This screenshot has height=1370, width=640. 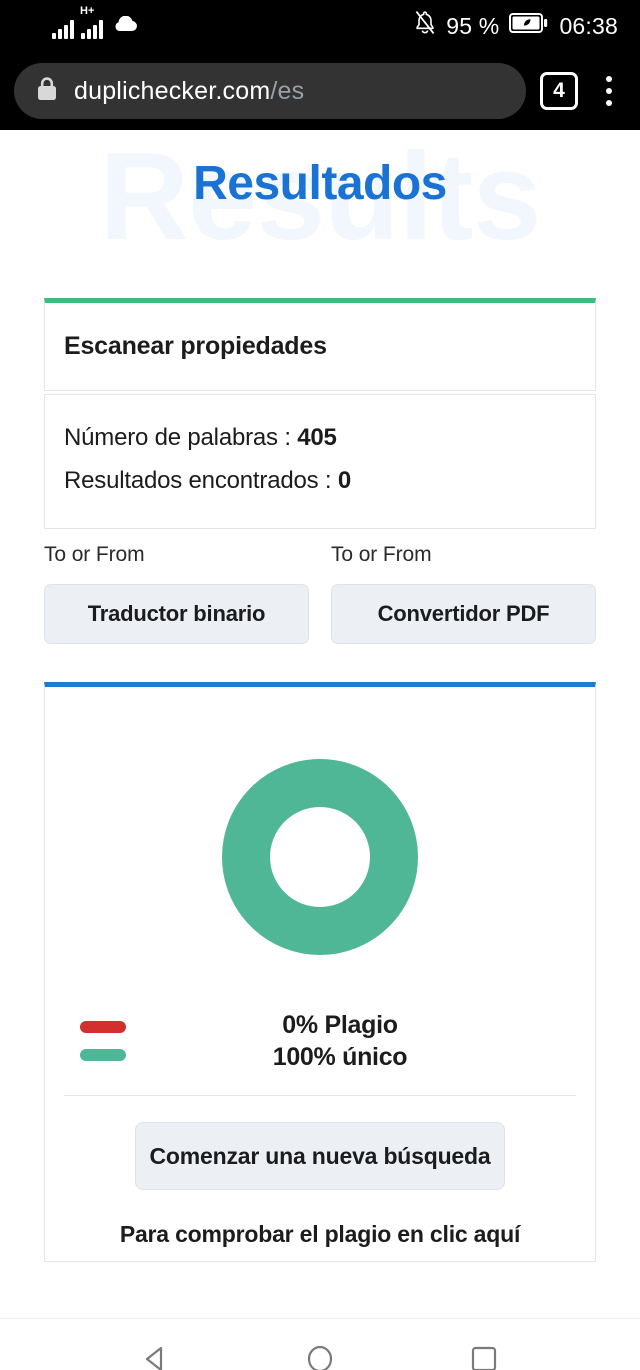 I want to click on donut-segment-unique, so click(x=320, y=857).